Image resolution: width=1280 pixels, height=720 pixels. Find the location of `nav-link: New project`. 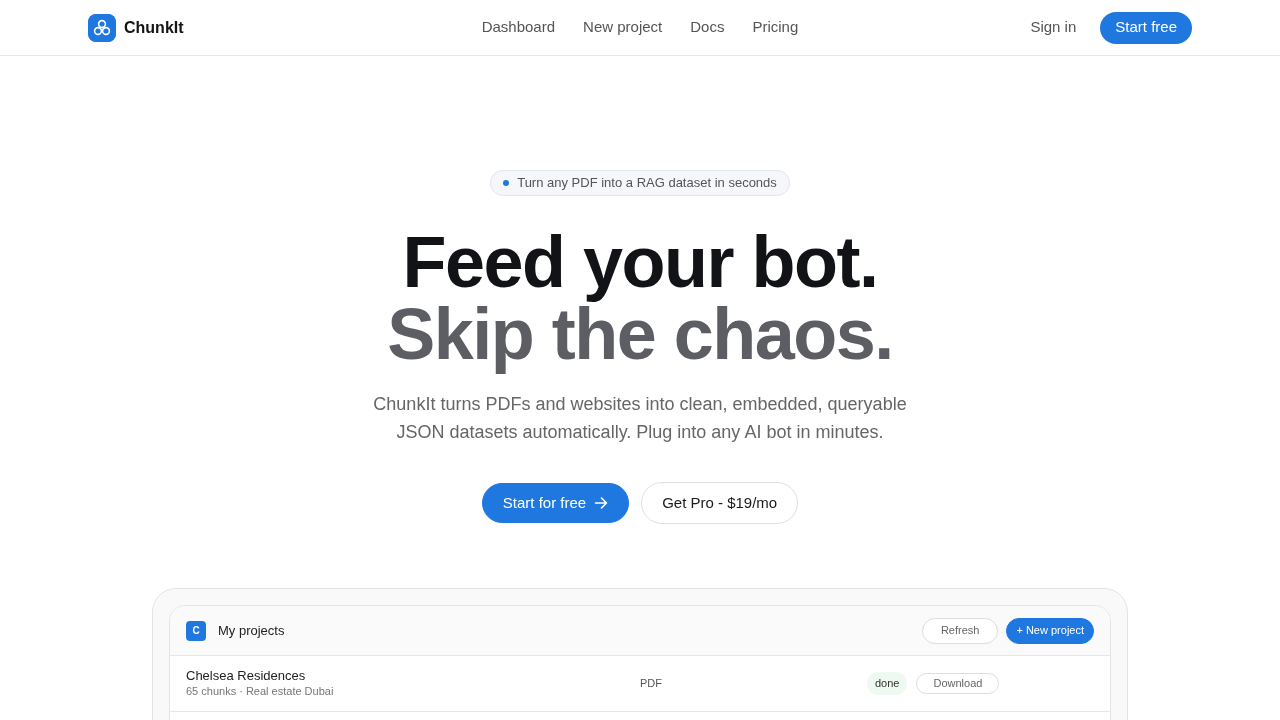

nav-link: New project is located at coordinates (623, 27).